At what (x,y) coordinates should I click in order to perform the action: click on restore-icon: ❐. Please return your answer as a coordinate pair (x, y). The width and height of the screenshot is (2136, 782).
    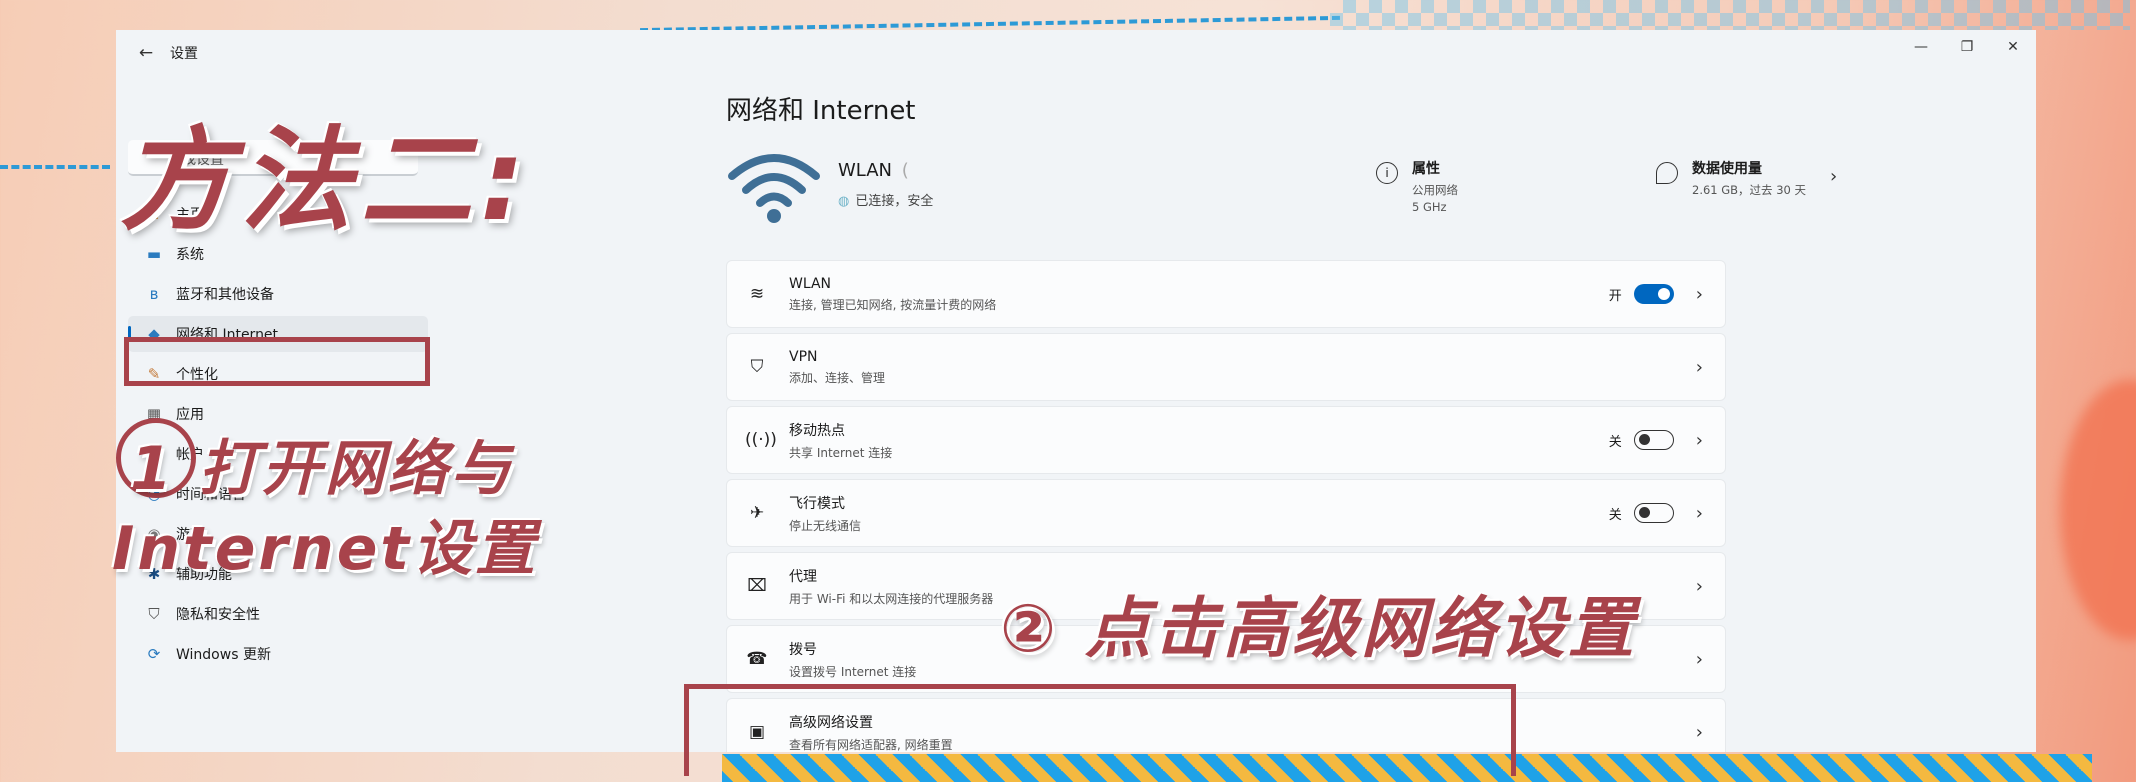
    Looking at the image, I should click on (1967, 47).